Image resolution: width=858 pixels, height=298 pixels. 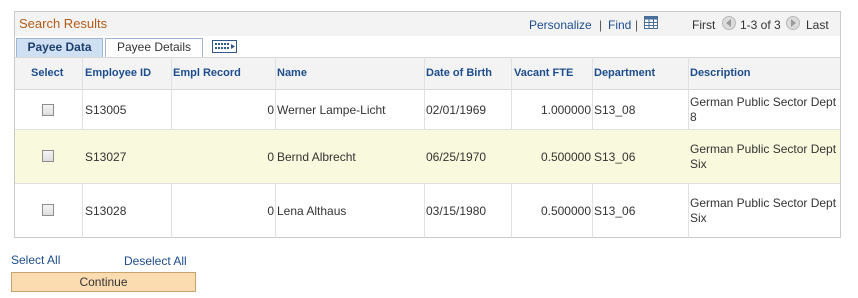 What do you see at coordinates (456, 110) in the screenshot?
I see `date-of-birth: 02/01/1969` at bounding box center [456, 110].